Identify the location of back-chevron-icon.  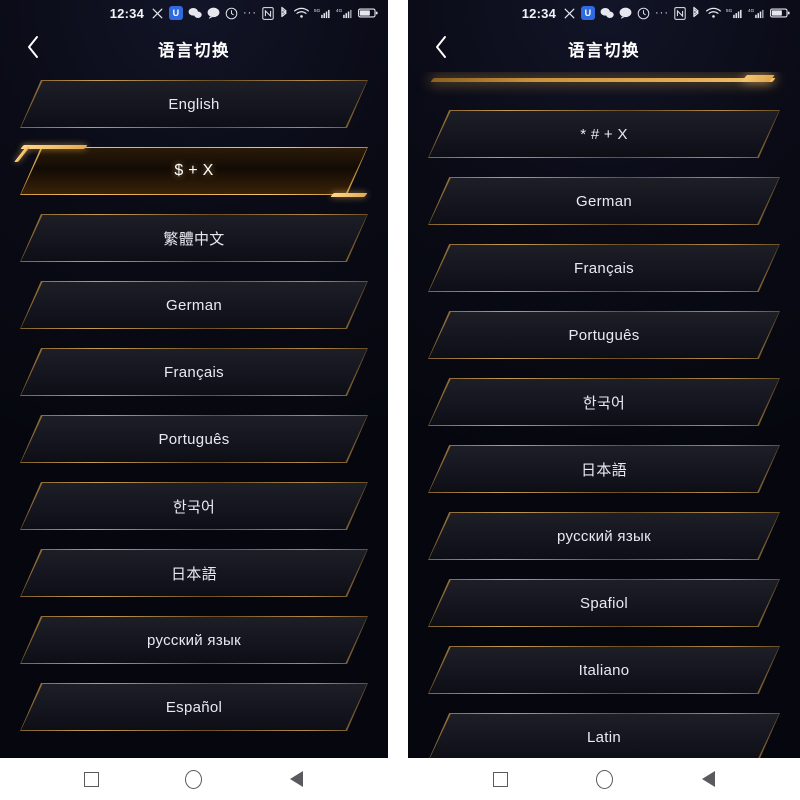
(33, 49).